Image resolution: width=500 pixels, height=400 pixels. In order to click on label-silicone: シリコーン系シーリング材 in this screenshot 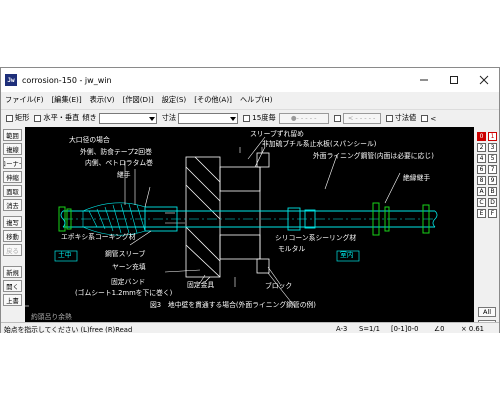, I will do `click(316, 238)`.